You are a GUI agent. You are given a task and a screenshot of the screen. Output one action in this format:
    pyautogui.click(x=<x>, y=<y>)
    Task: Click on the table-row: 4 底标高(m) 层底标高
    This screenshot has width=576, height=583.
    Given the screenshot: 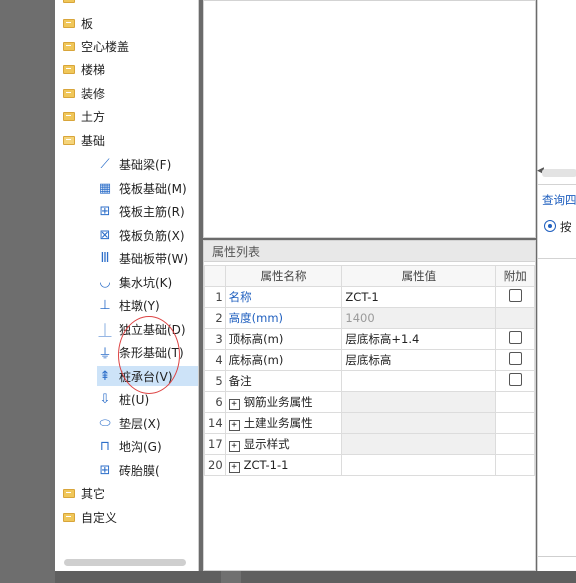 What is the action you would take?
    pyautogui.click(x=369, y=360)
    